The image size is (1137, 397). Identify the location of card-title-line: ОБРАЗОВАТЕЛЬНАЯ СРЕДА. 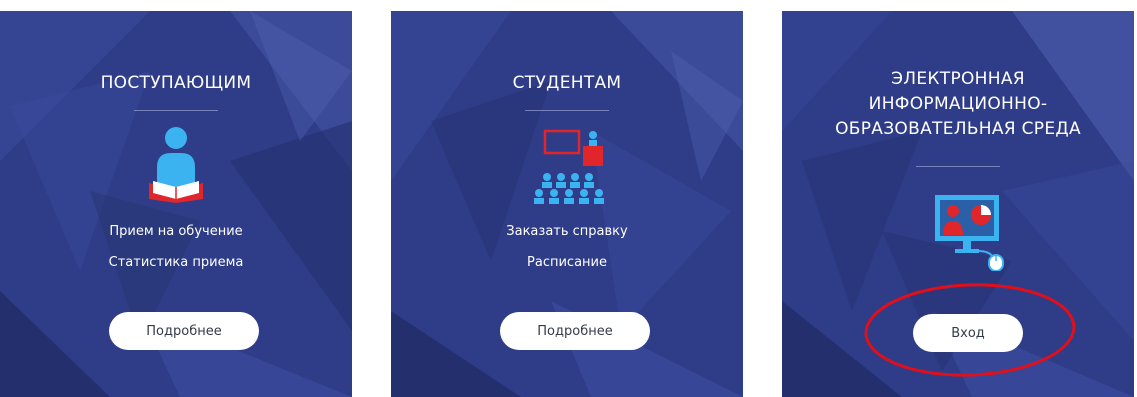
(958, 129).